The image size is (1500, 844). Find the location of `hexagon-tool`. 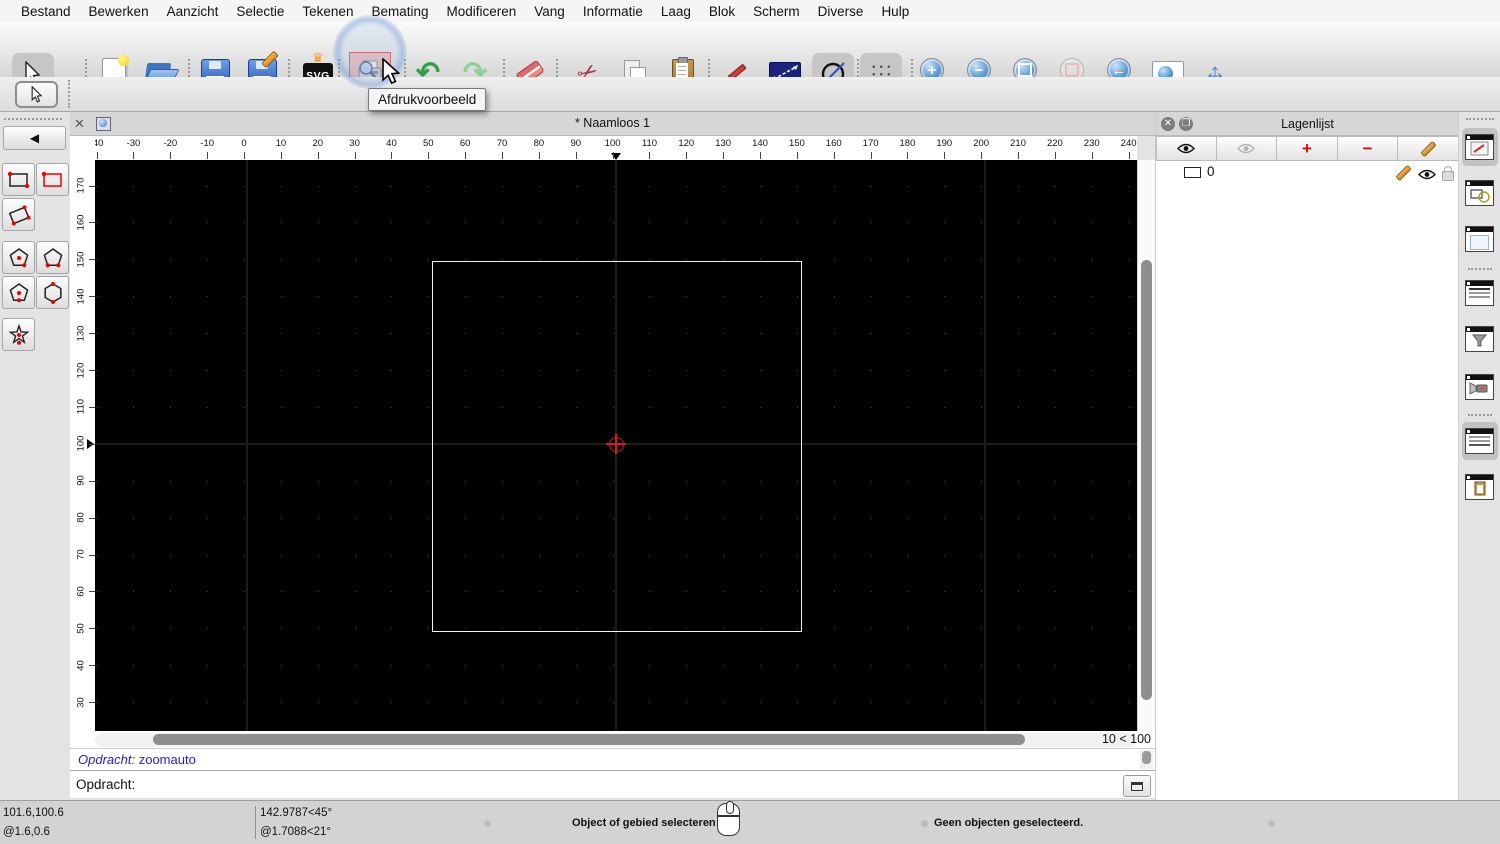

hexagon-tool is located at coordinates (52, 292).